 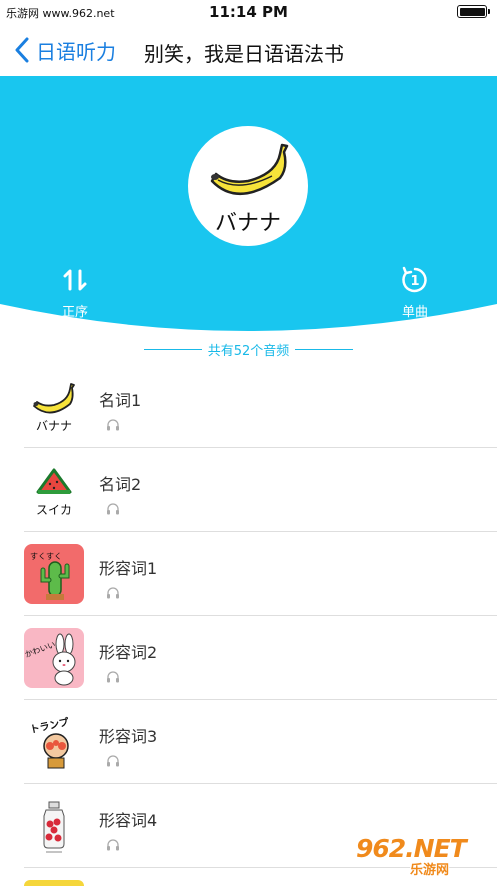 I want to click on banana-thumbnail: バナナ, so click(x=54, y=406).